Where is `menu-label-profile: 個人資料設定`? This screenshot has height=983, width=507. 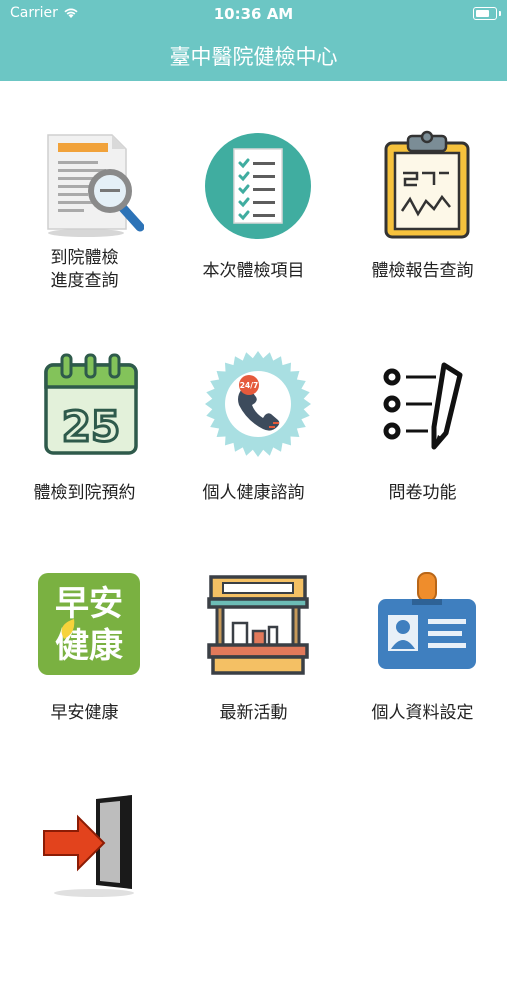 menu-label-profile: 個人資料設定 is located at coordinates (422, 713).